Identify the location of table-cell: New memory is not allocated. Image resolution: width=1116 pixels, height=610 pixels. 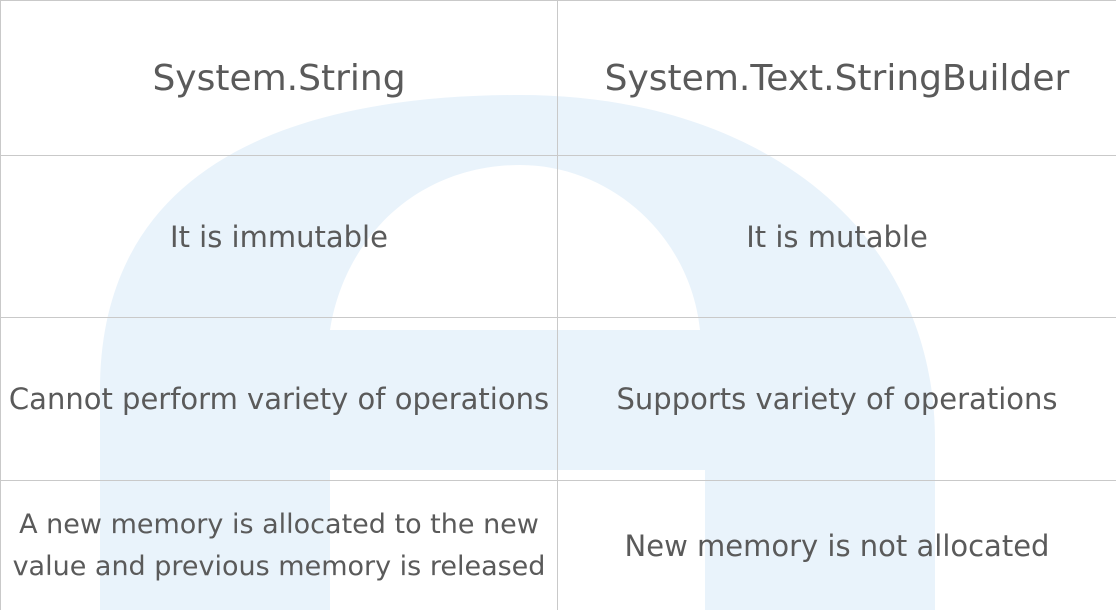
(836, 545).